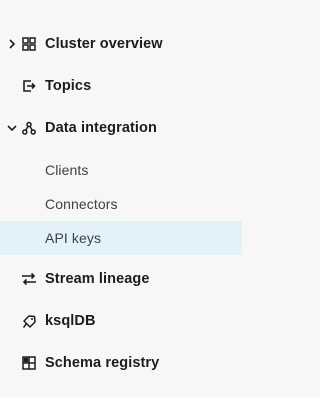 The image size is (320, 397). What do you see at coordinates (29, 279) in the screenshot?
I see `stream-lineage-icon` at bounding box center [29, 279].